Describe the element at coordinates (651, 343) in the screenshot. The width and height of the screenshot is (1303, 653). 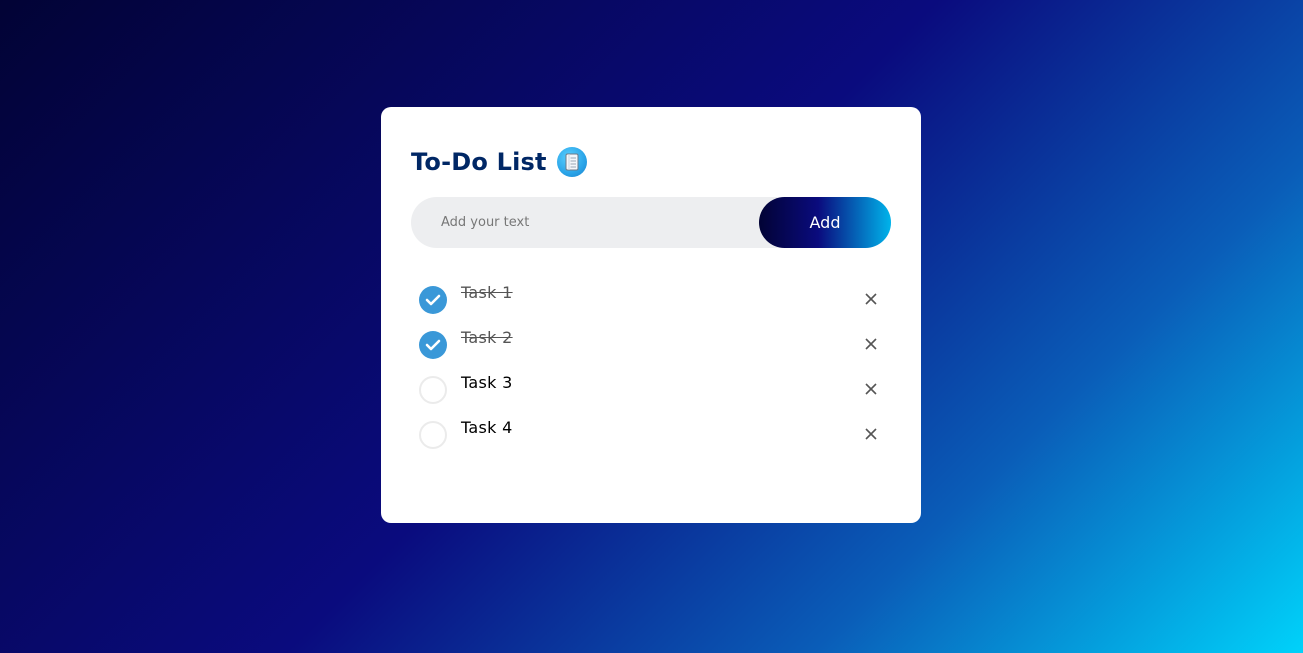
I see `task-item: Task 2` at that location.